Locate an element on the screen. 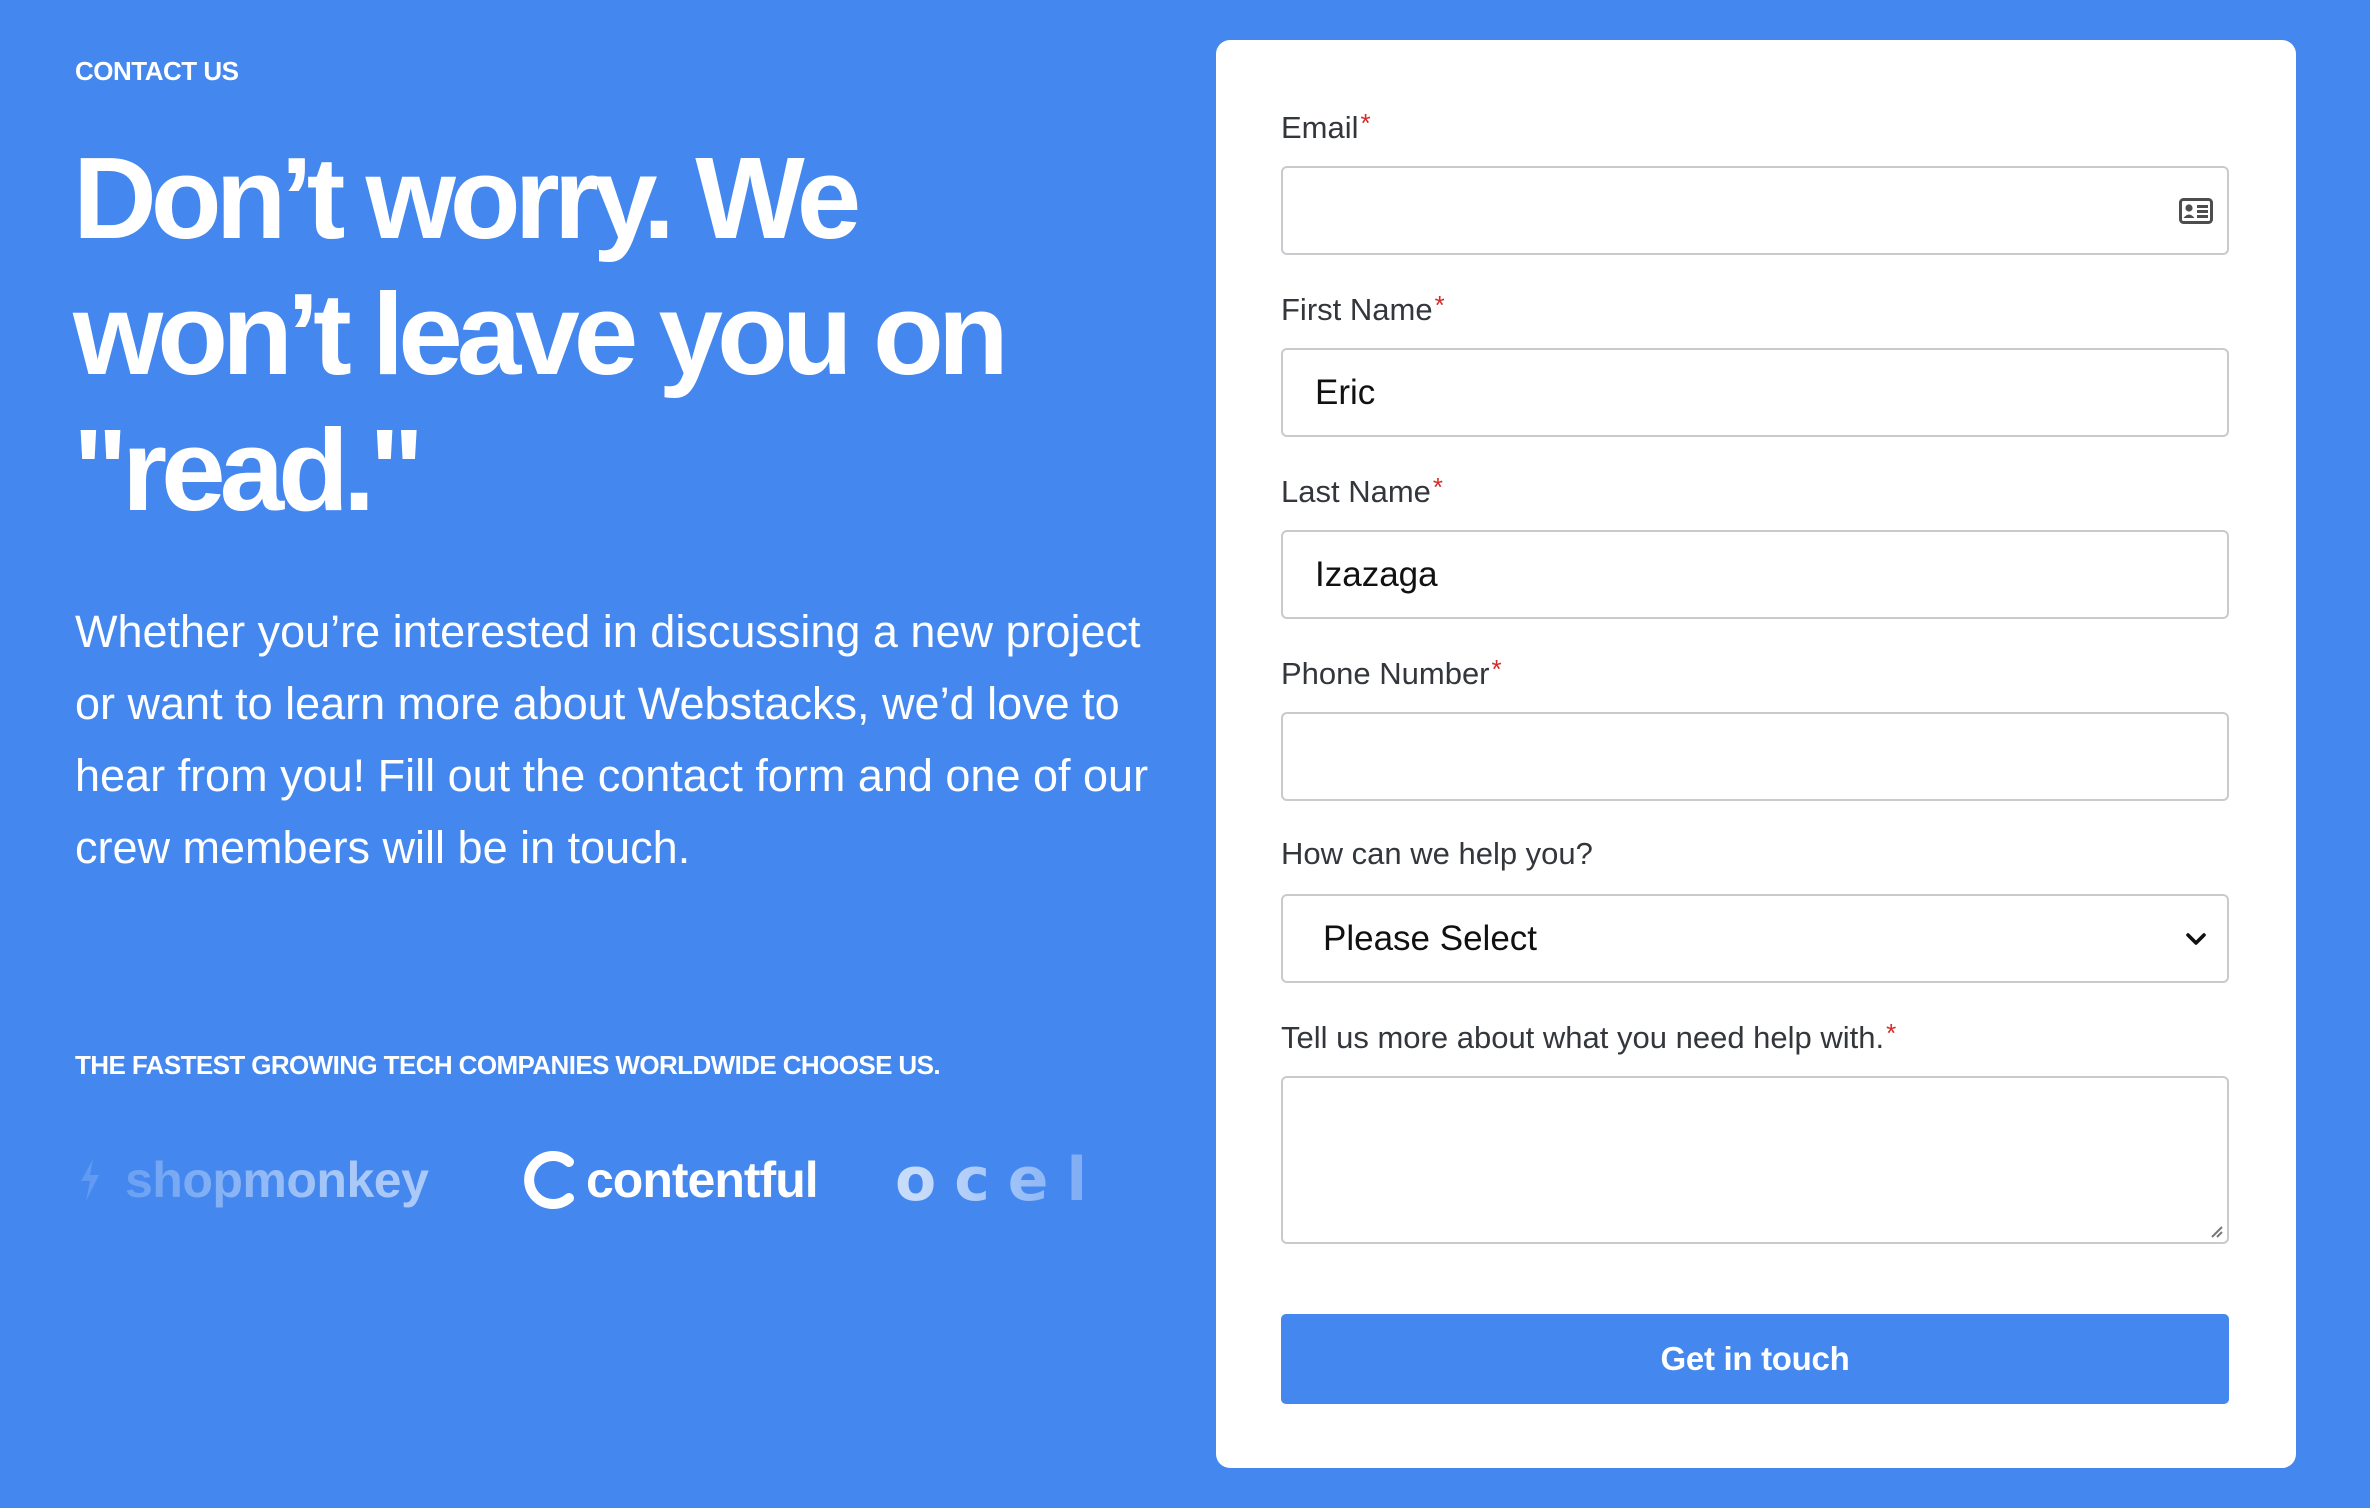  first-name-field is located at coordinates (1755, 392).